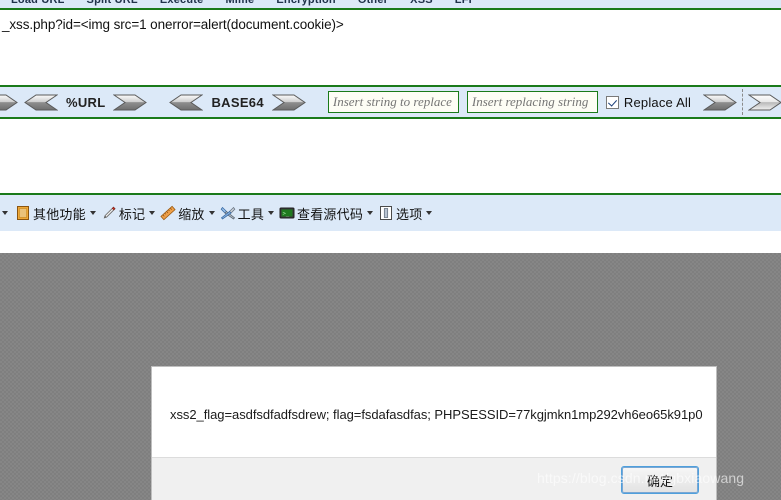 The width and height of the screenshot is (781, 500). What do you see at coordinates (132, 214) in the screenshot?
I see `menu-label-mark: 标记` at bounding box center [132, 214].